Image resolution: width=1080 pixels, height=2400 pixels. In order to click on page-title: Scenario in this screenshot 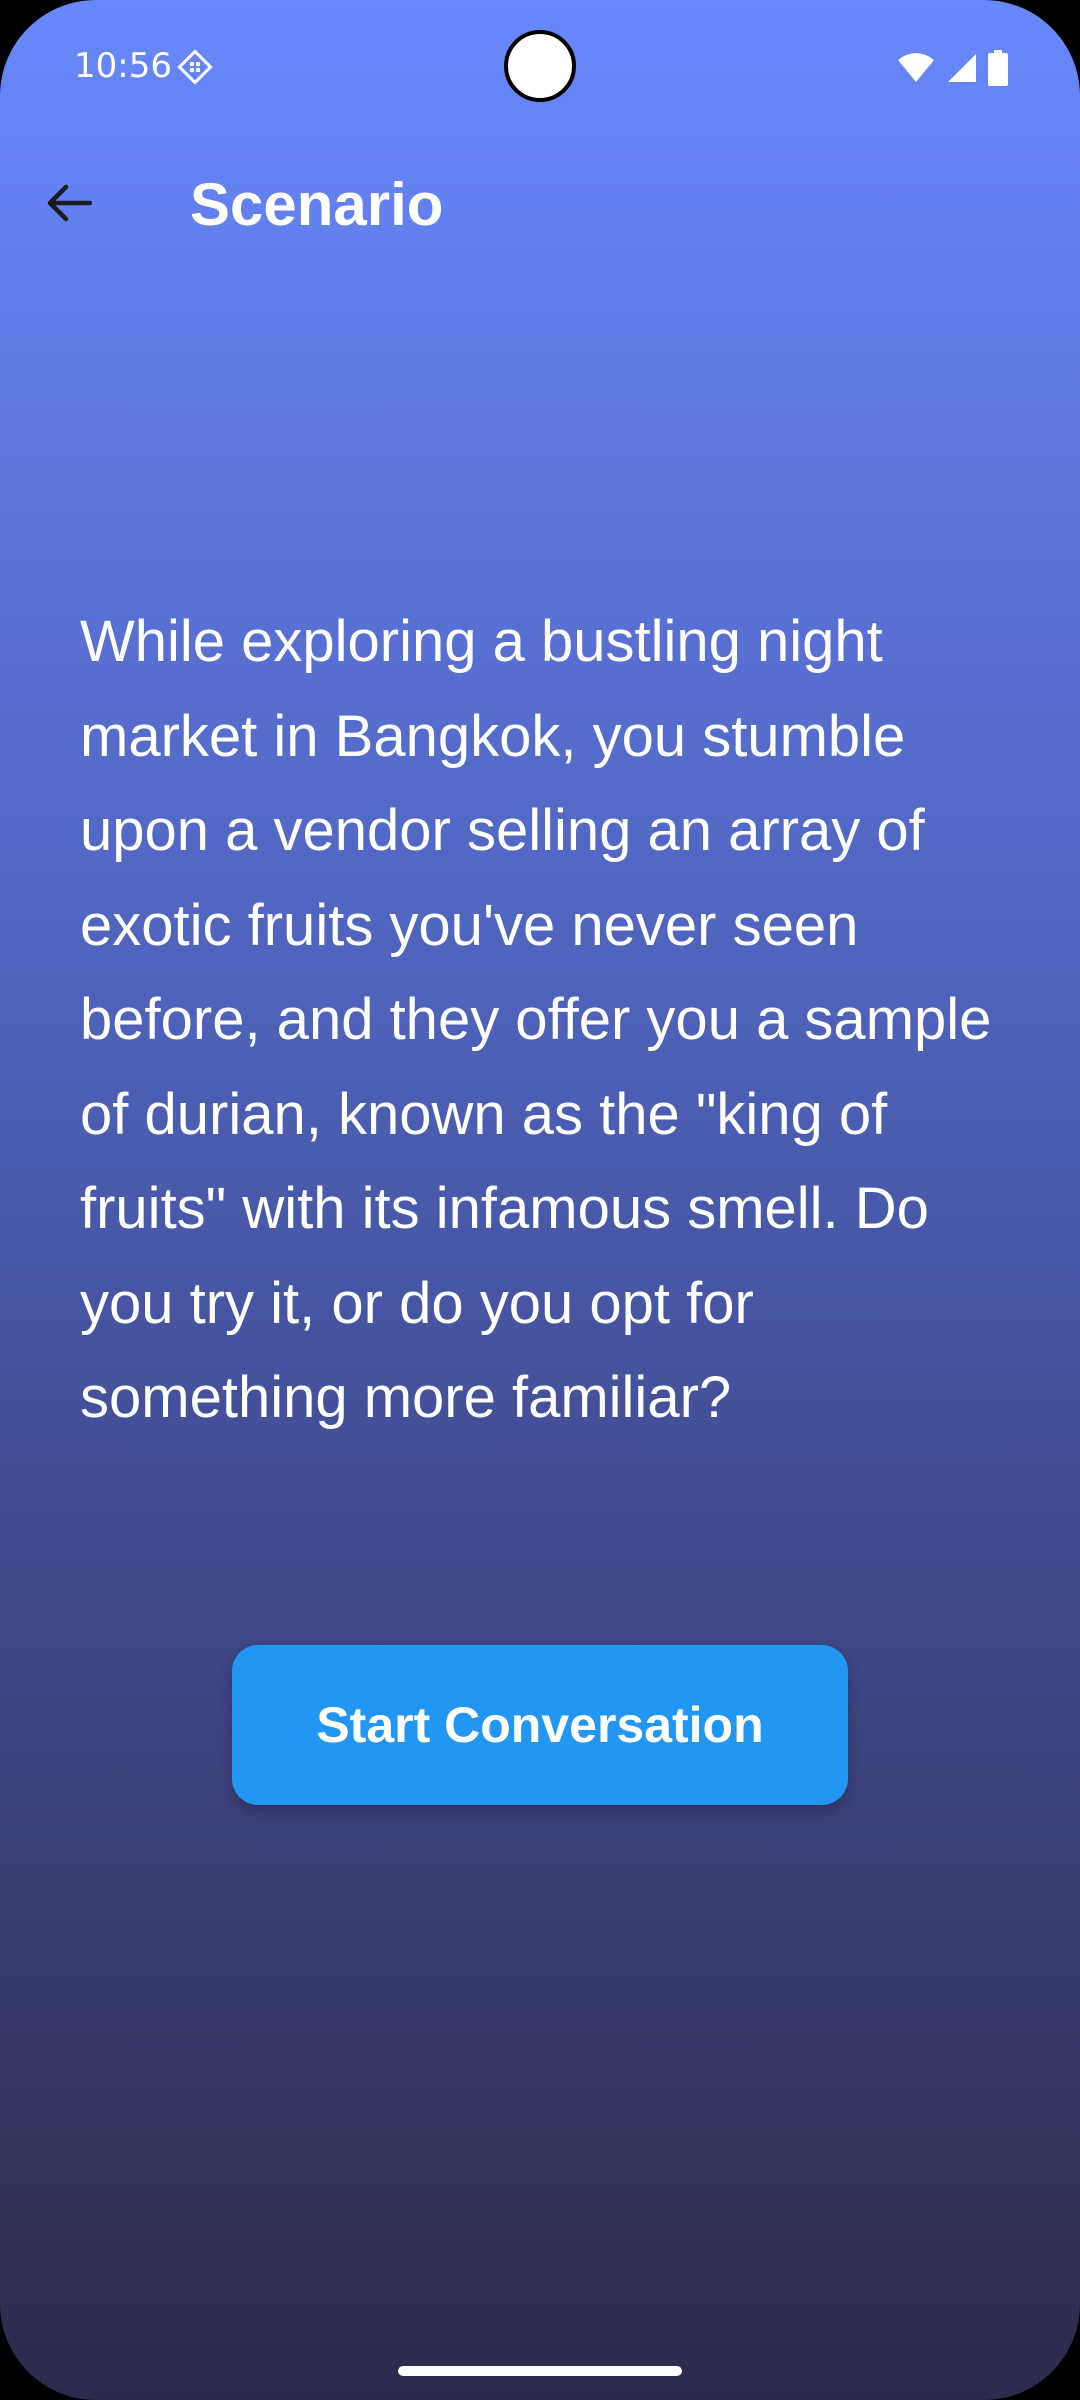, I will do `click(317, 204)`.